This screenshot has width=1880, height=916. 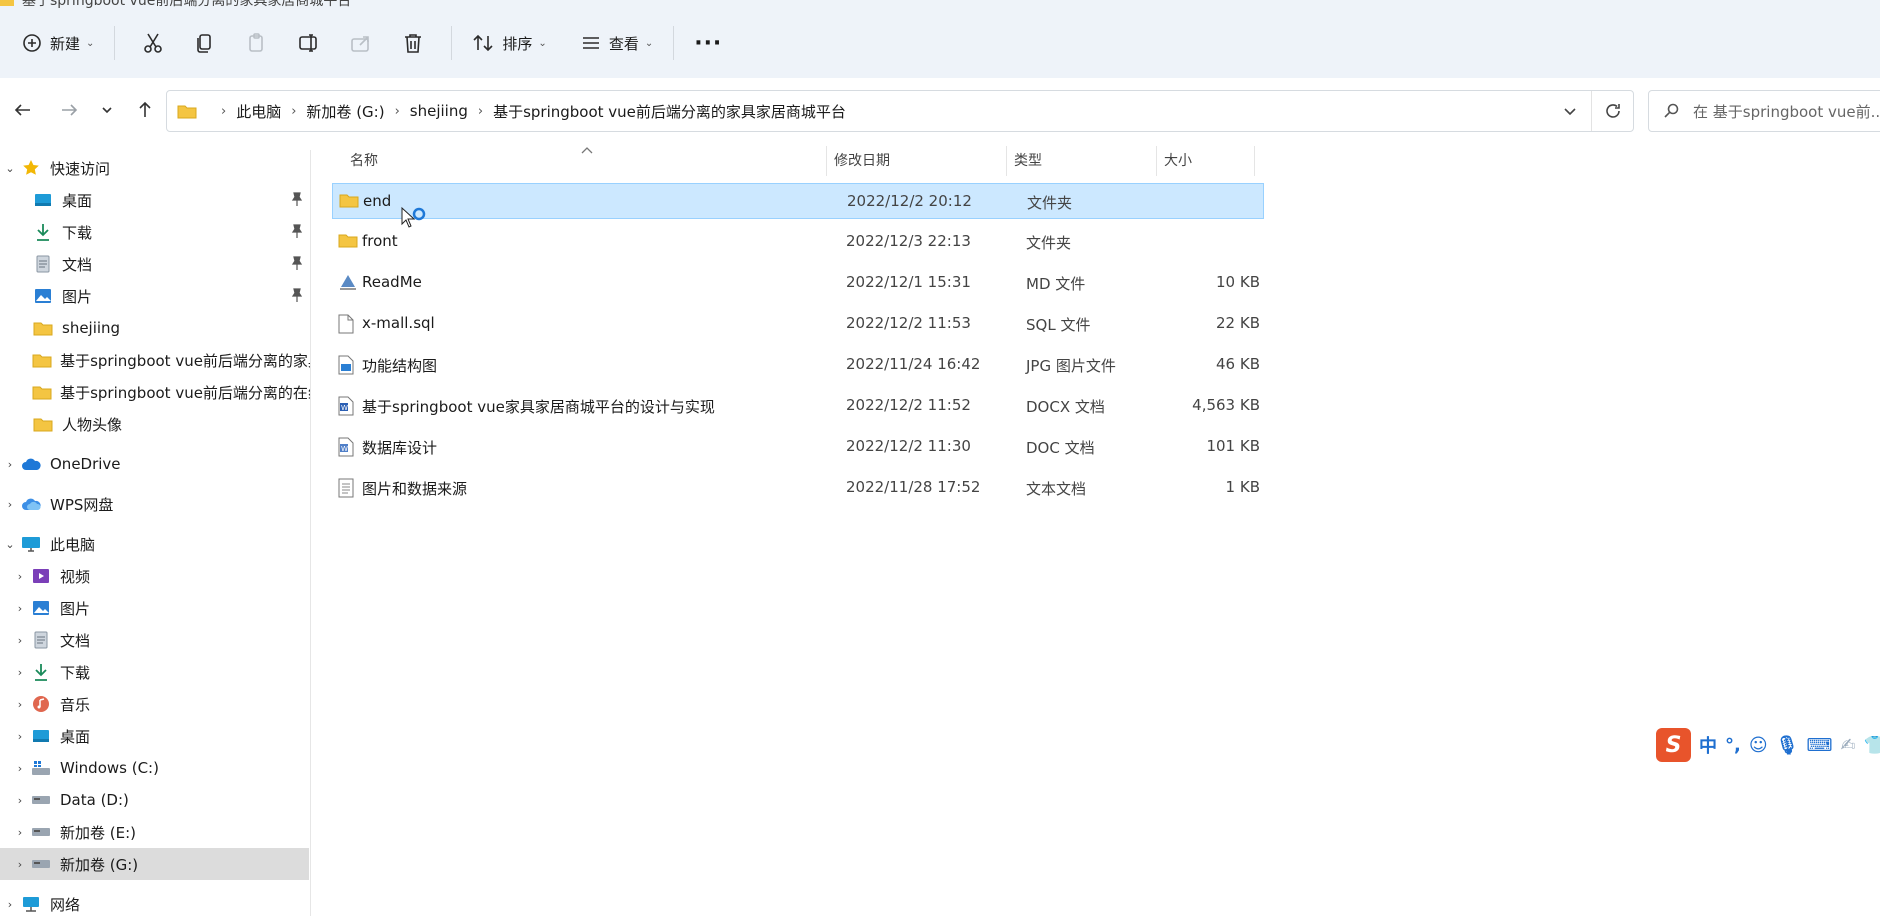 What do you see at coordinates (155, 360) in the screenshot?
I see `sidebar-item-project-furniture: 基于springboot vue前后端分离的家具` at bounding box center [155, 360].